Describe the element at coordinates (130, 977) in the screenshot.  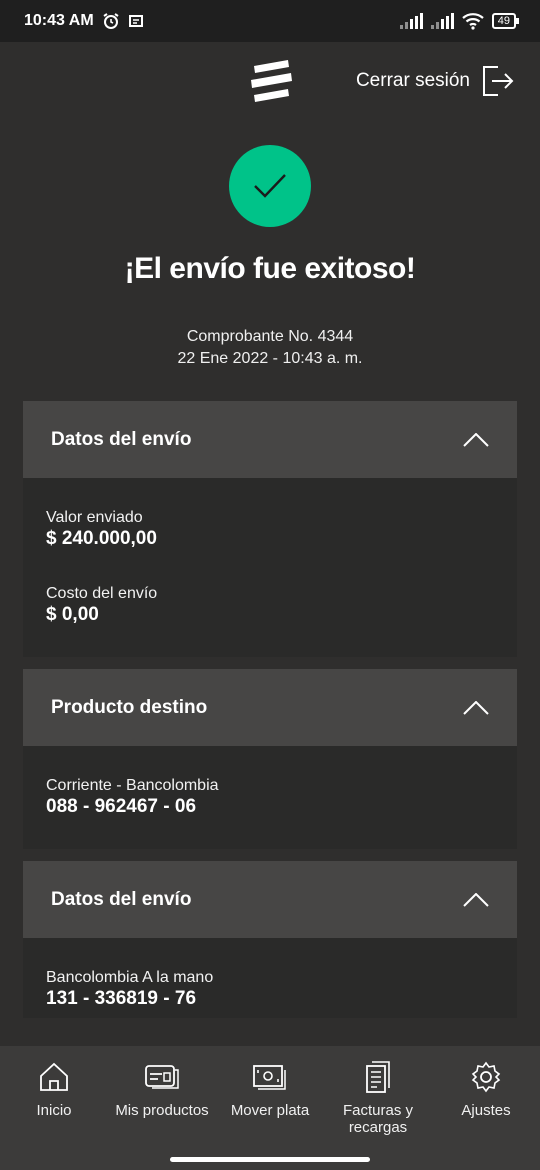
I see `item-label: Bancolombia A la mano` at that location.